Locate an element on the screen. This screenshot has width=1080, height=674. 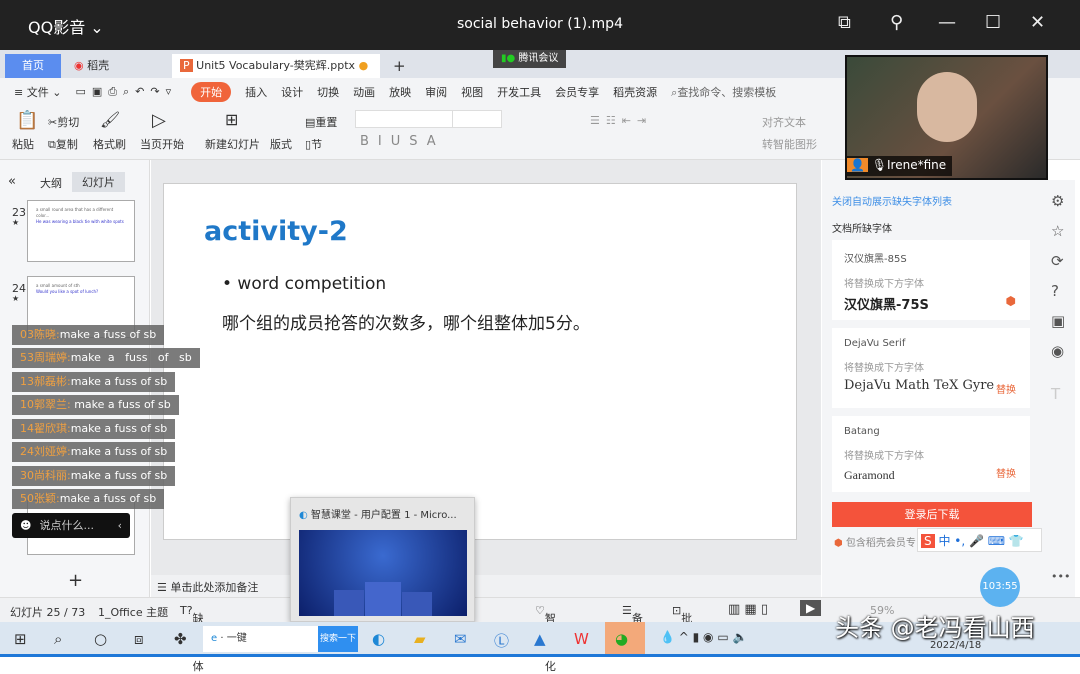
login-download-button: 登录后下载 is located at coordinates (932, 514).